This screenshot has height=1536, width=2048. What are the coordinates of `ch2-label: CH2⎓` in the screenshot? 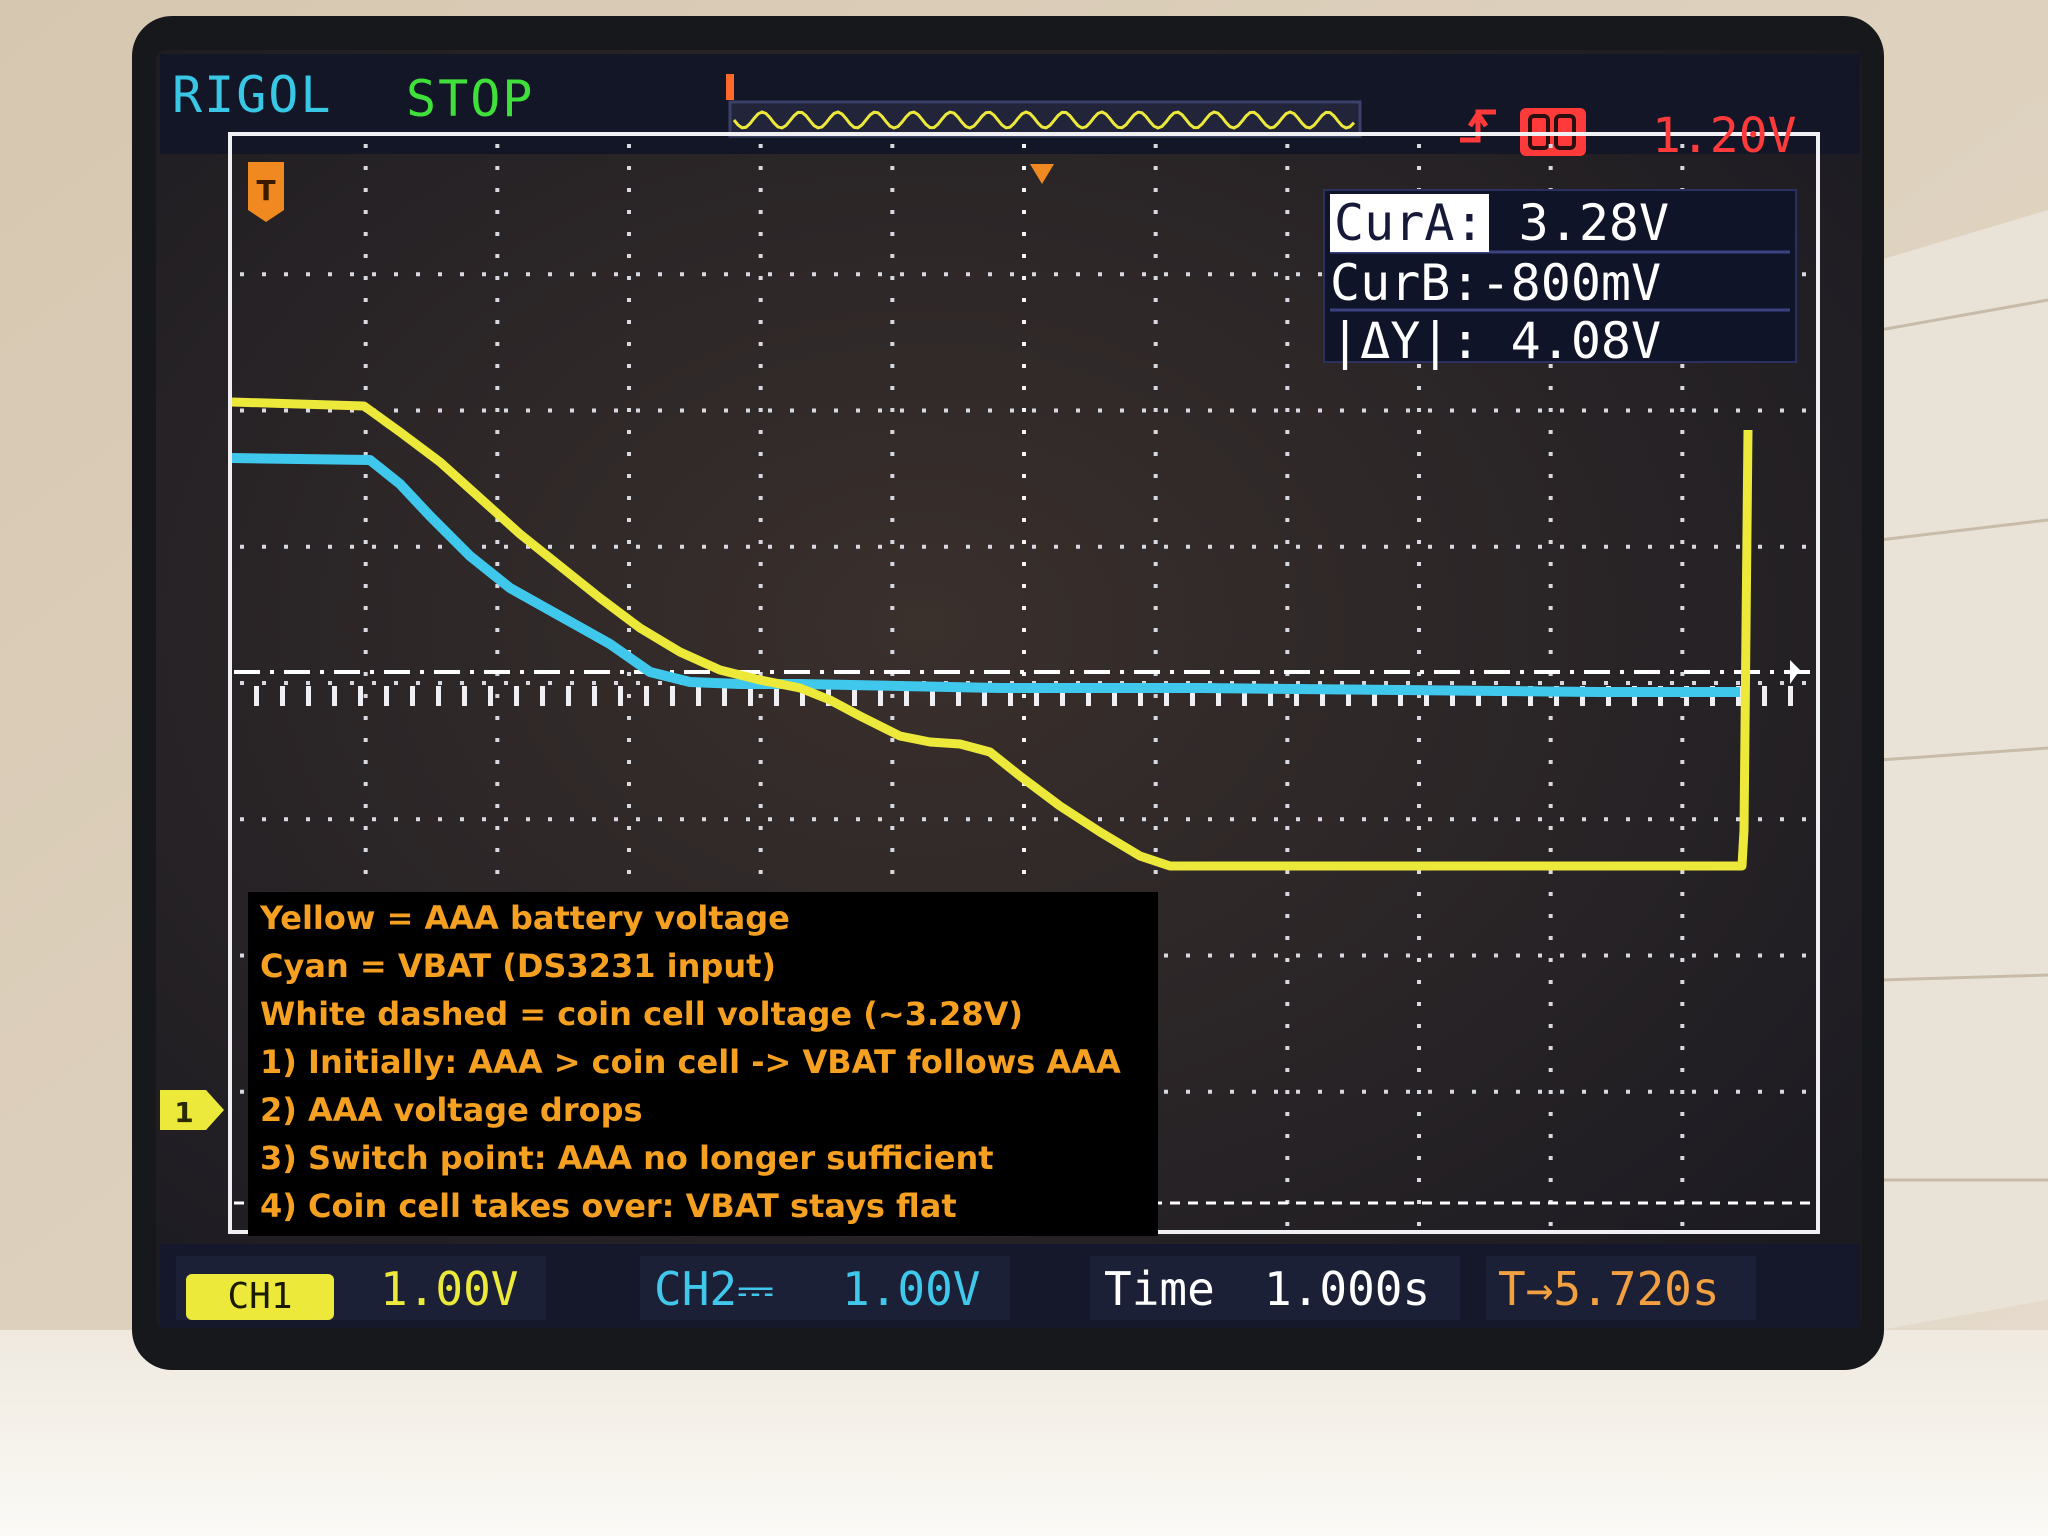 It's located at (714, 1290).